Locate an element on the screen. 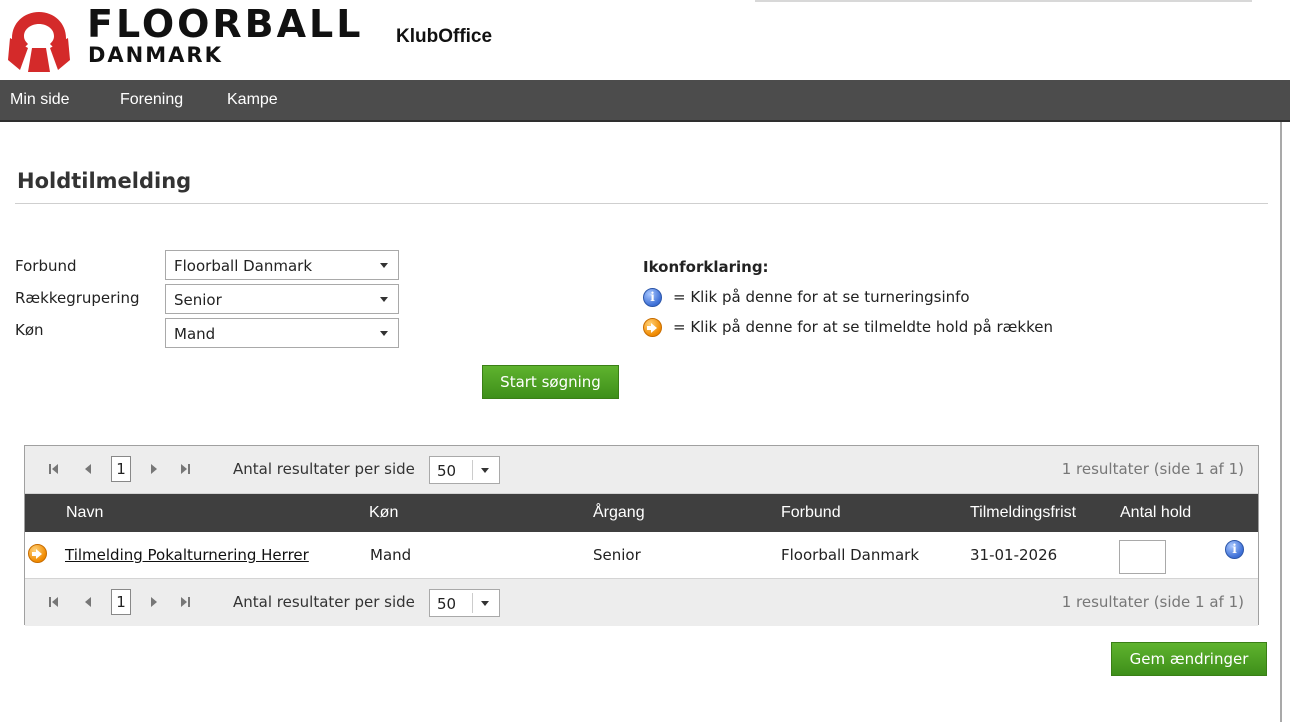  antal-hold-input is located at coordinates (1142, 557).